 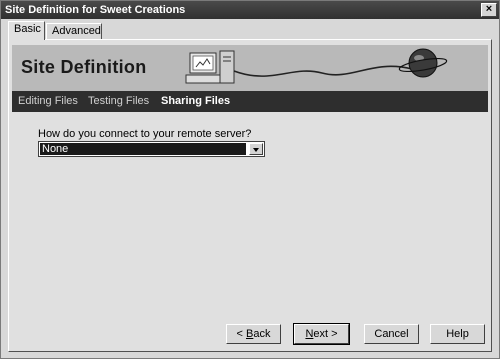 I want to click on connection-method-select: None, so click(x=151, y=149).